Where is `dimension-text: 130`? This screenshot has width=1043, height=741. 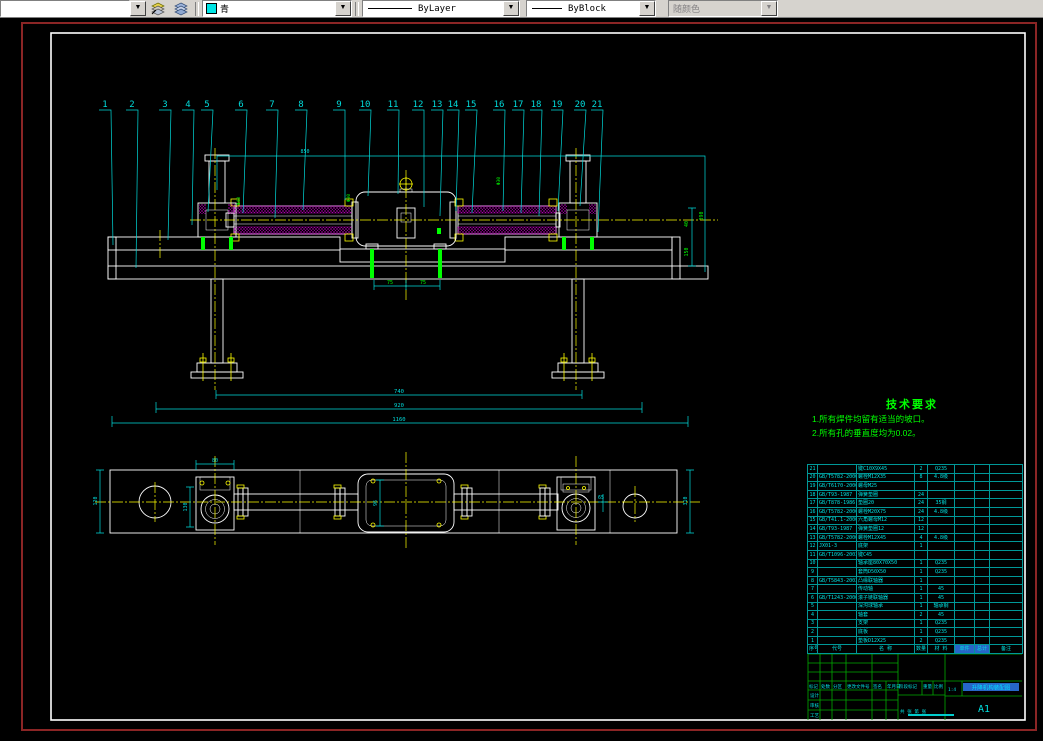 dimension-text: 130 is located at coordinates (186, 506).